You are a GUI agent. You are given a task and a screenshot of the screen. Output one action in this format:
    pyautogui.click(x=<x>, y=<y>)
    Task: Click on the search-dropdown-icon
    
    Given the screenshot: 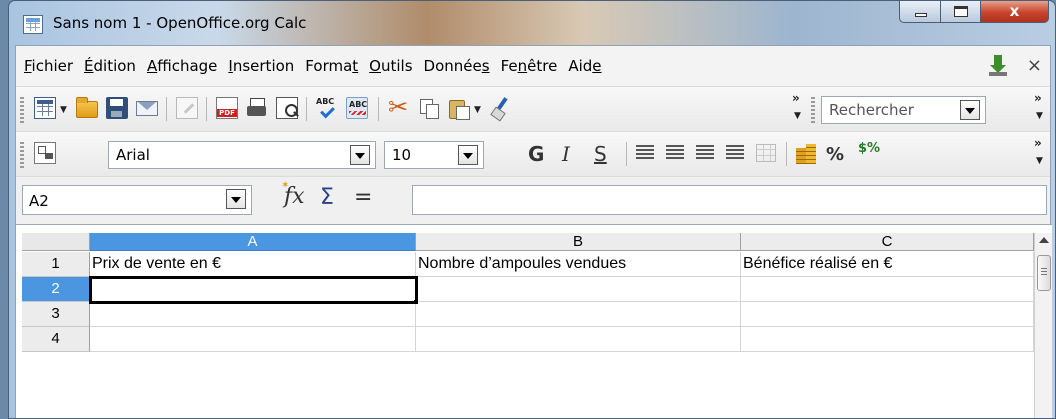 What is the action you would take?
    pyautogui.click(x=970, y=110)
    